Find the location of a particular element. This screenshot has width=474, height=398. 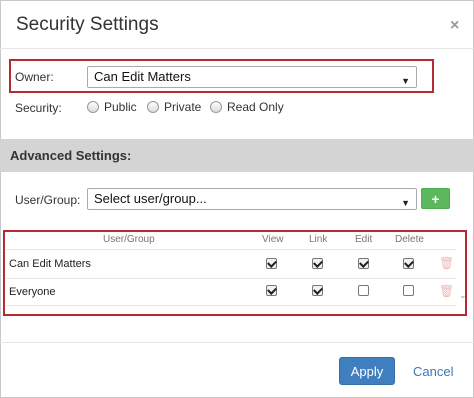

column-header-edit: Edit is located at coordinates (364, 239).